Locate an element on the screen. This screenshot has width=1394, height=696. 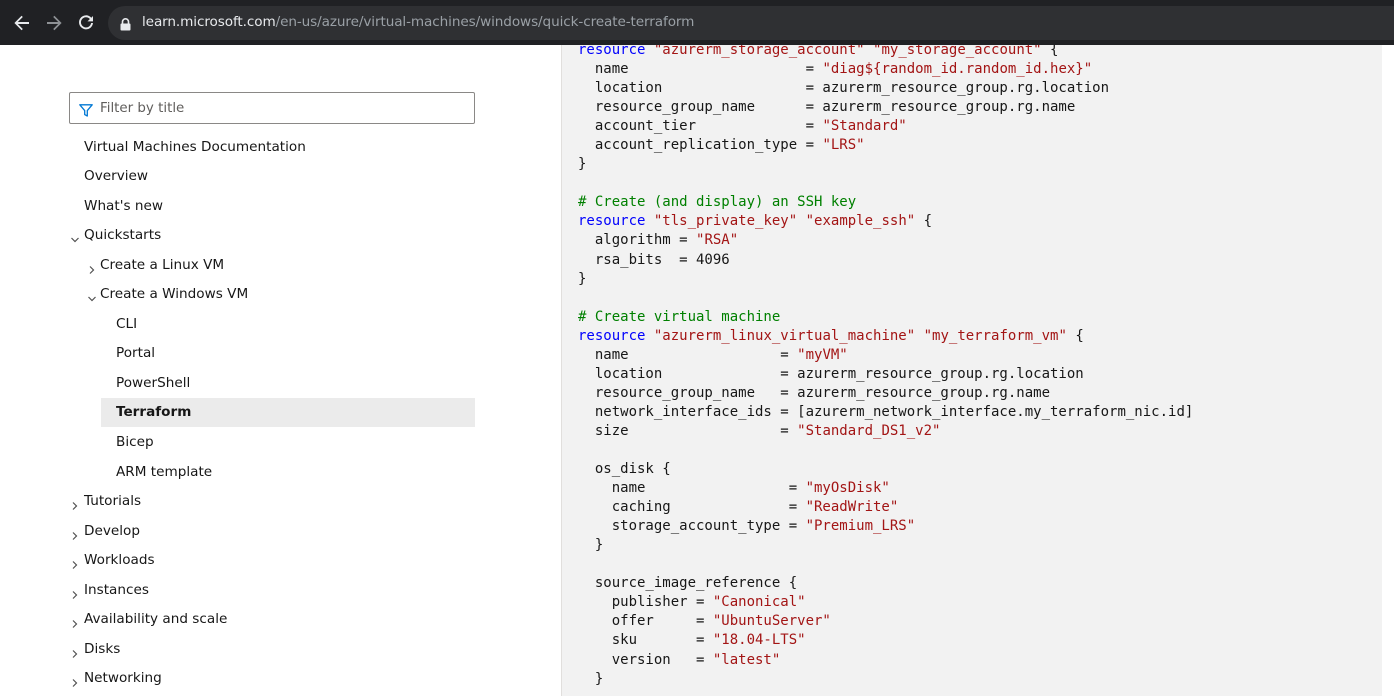
toc-item: Quickstarts is located at coordinates (122, 235).